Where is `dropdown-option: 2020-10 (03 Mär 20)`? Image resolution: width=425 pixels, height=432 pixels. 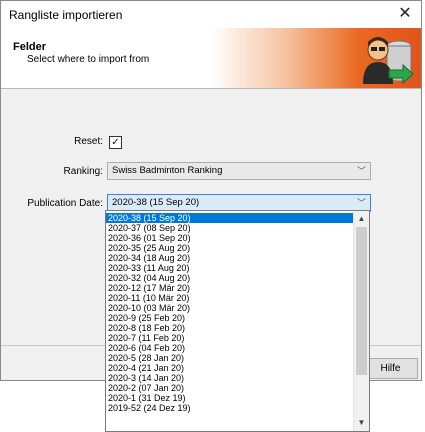
dropdown-option: 2020-10 (03 Mär 20) is located at coordinates (230, 308).